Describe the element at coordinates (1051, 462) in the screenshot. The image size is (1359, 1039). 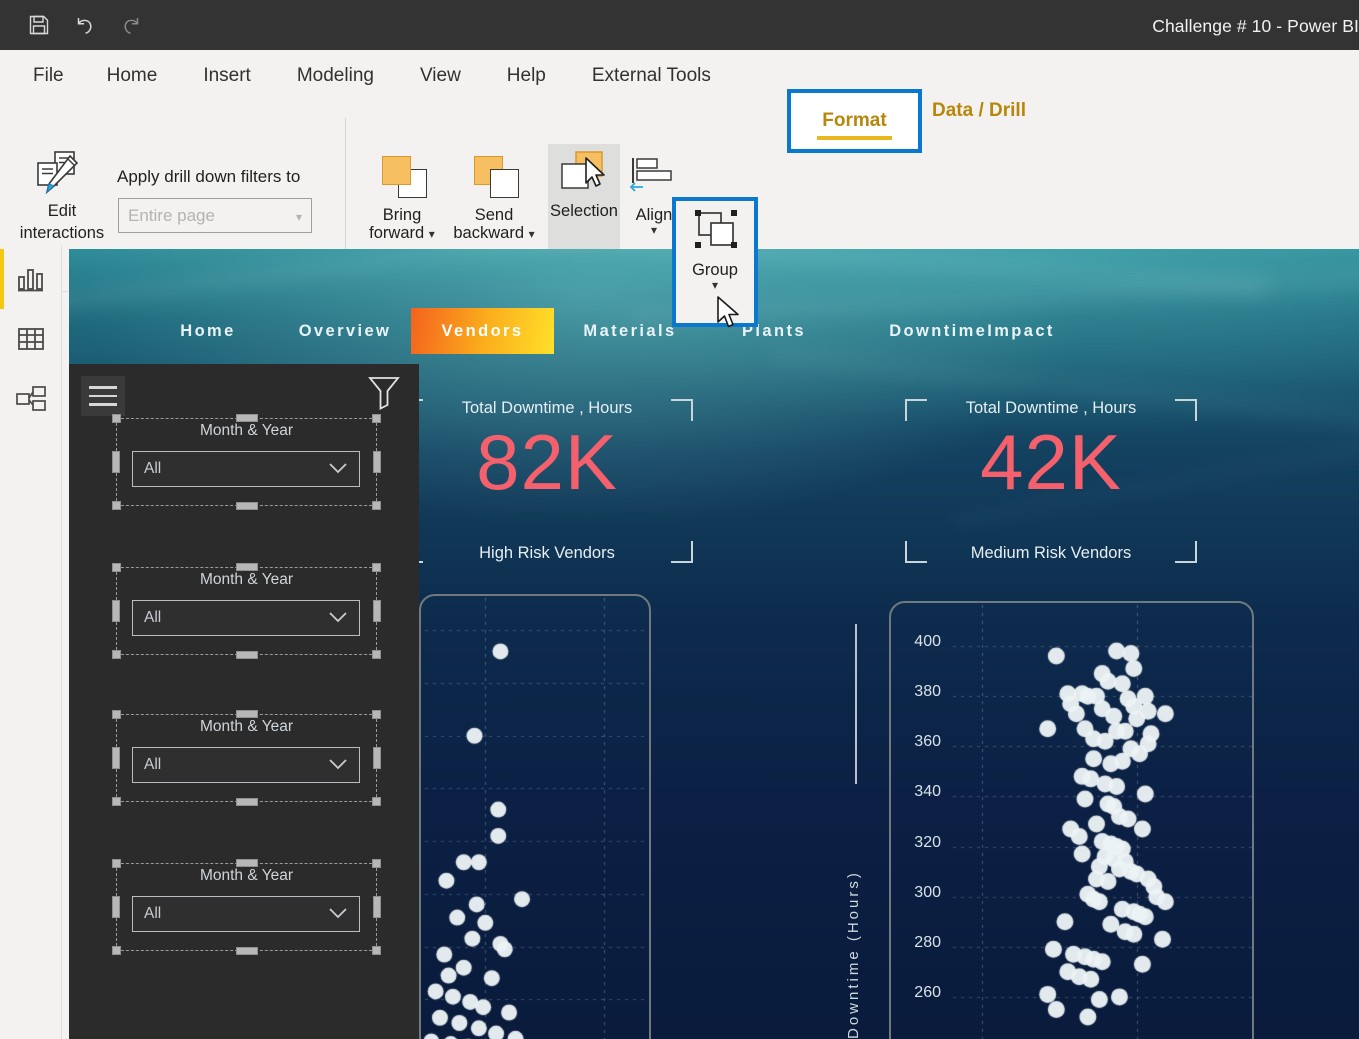
I see `kpi-value: 42K` at that location.